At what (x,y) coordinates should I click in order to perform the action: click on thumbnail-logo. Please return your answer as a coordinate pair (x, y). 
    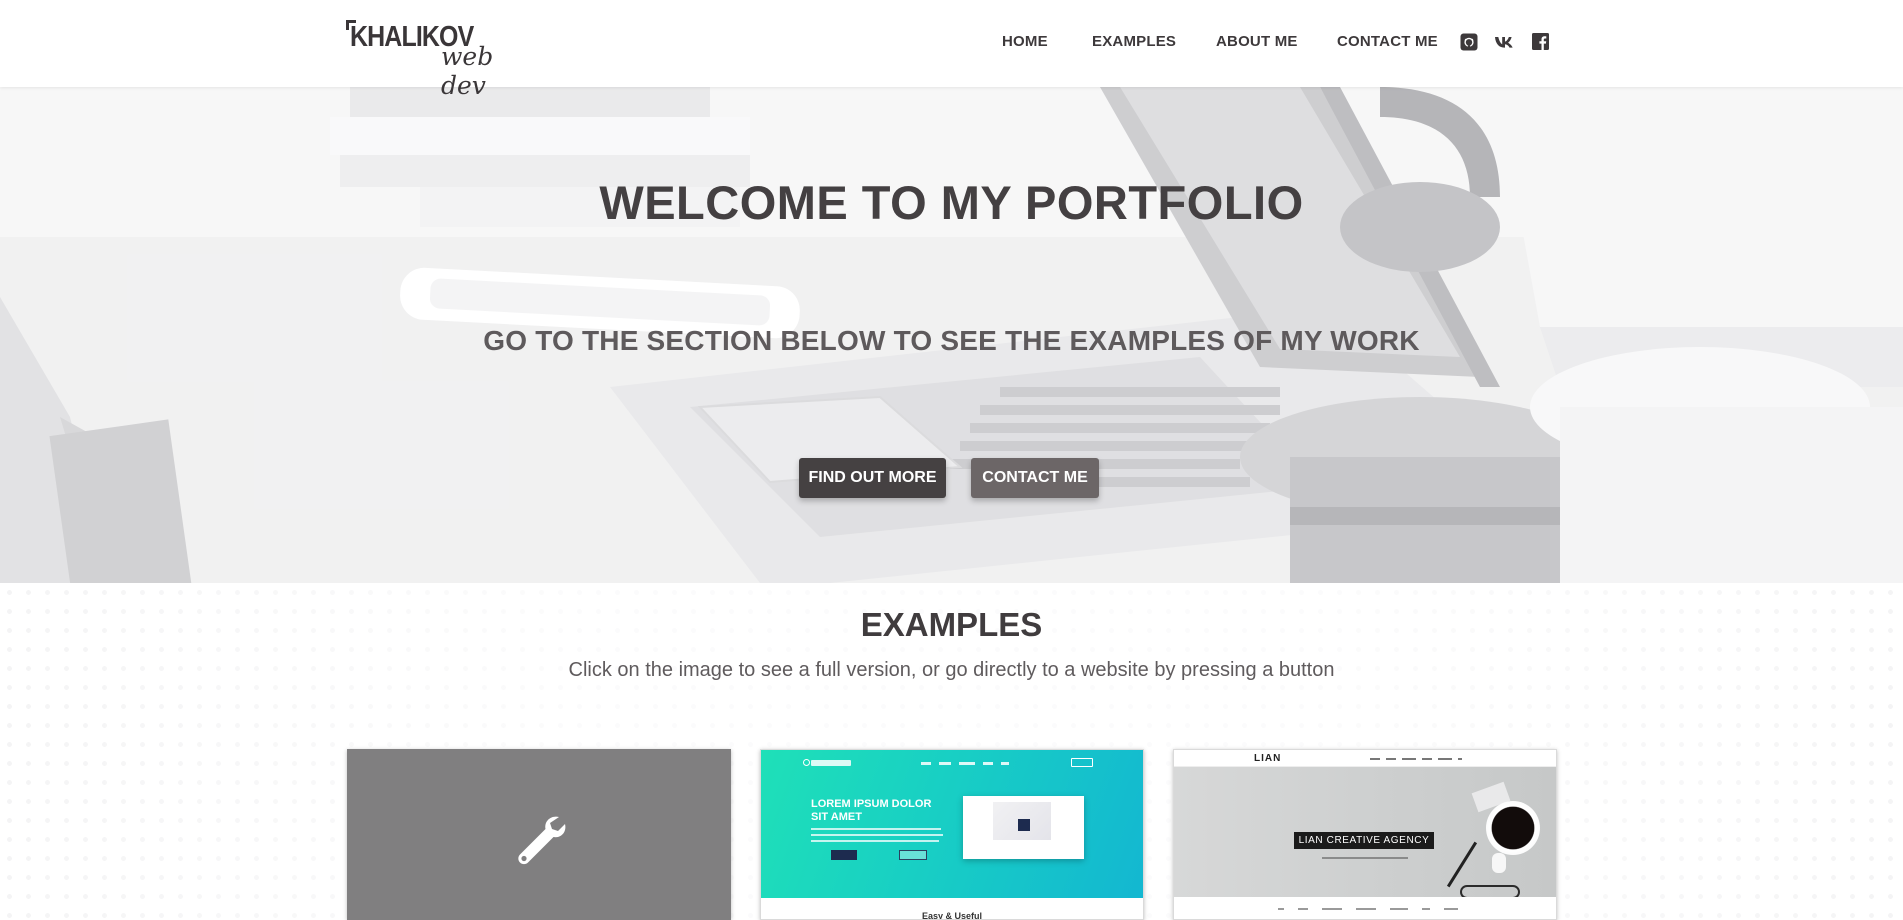
    Looking at the image, I should click on (831, 763).